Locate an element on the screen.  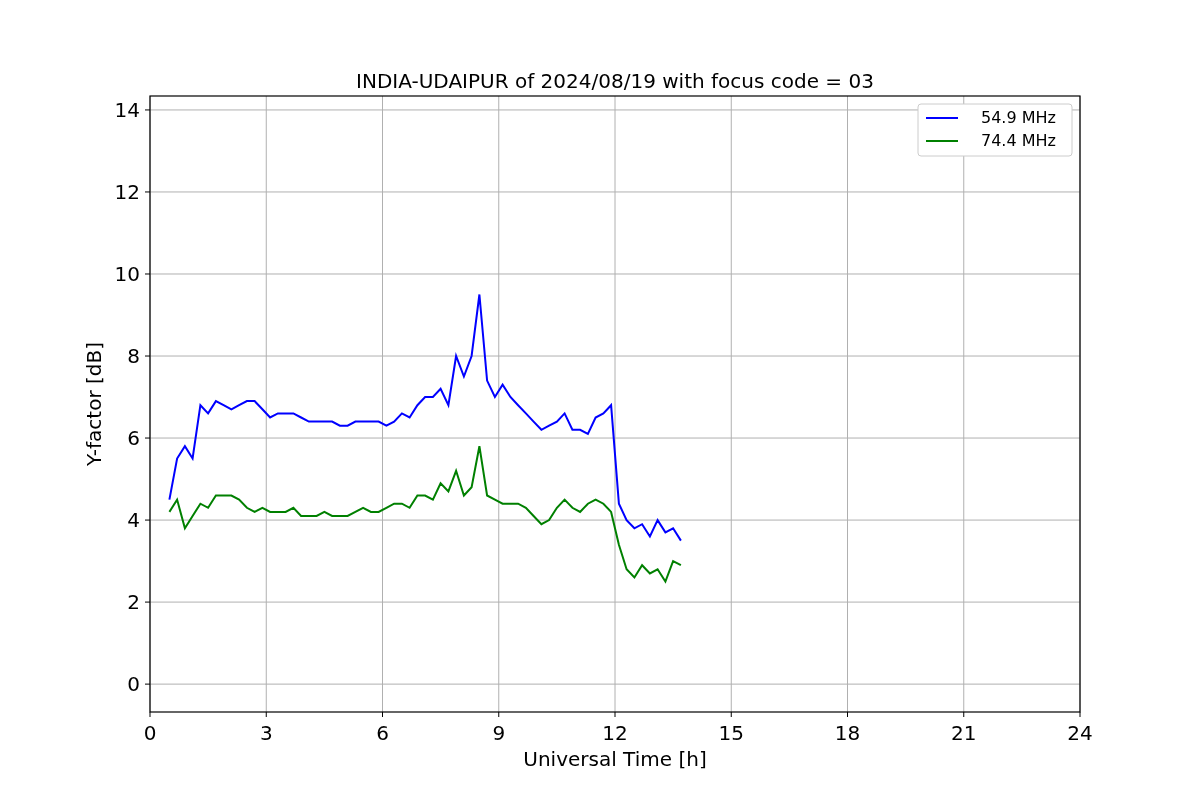
y-tick-label: 4 is located at coordinates (133, 520).